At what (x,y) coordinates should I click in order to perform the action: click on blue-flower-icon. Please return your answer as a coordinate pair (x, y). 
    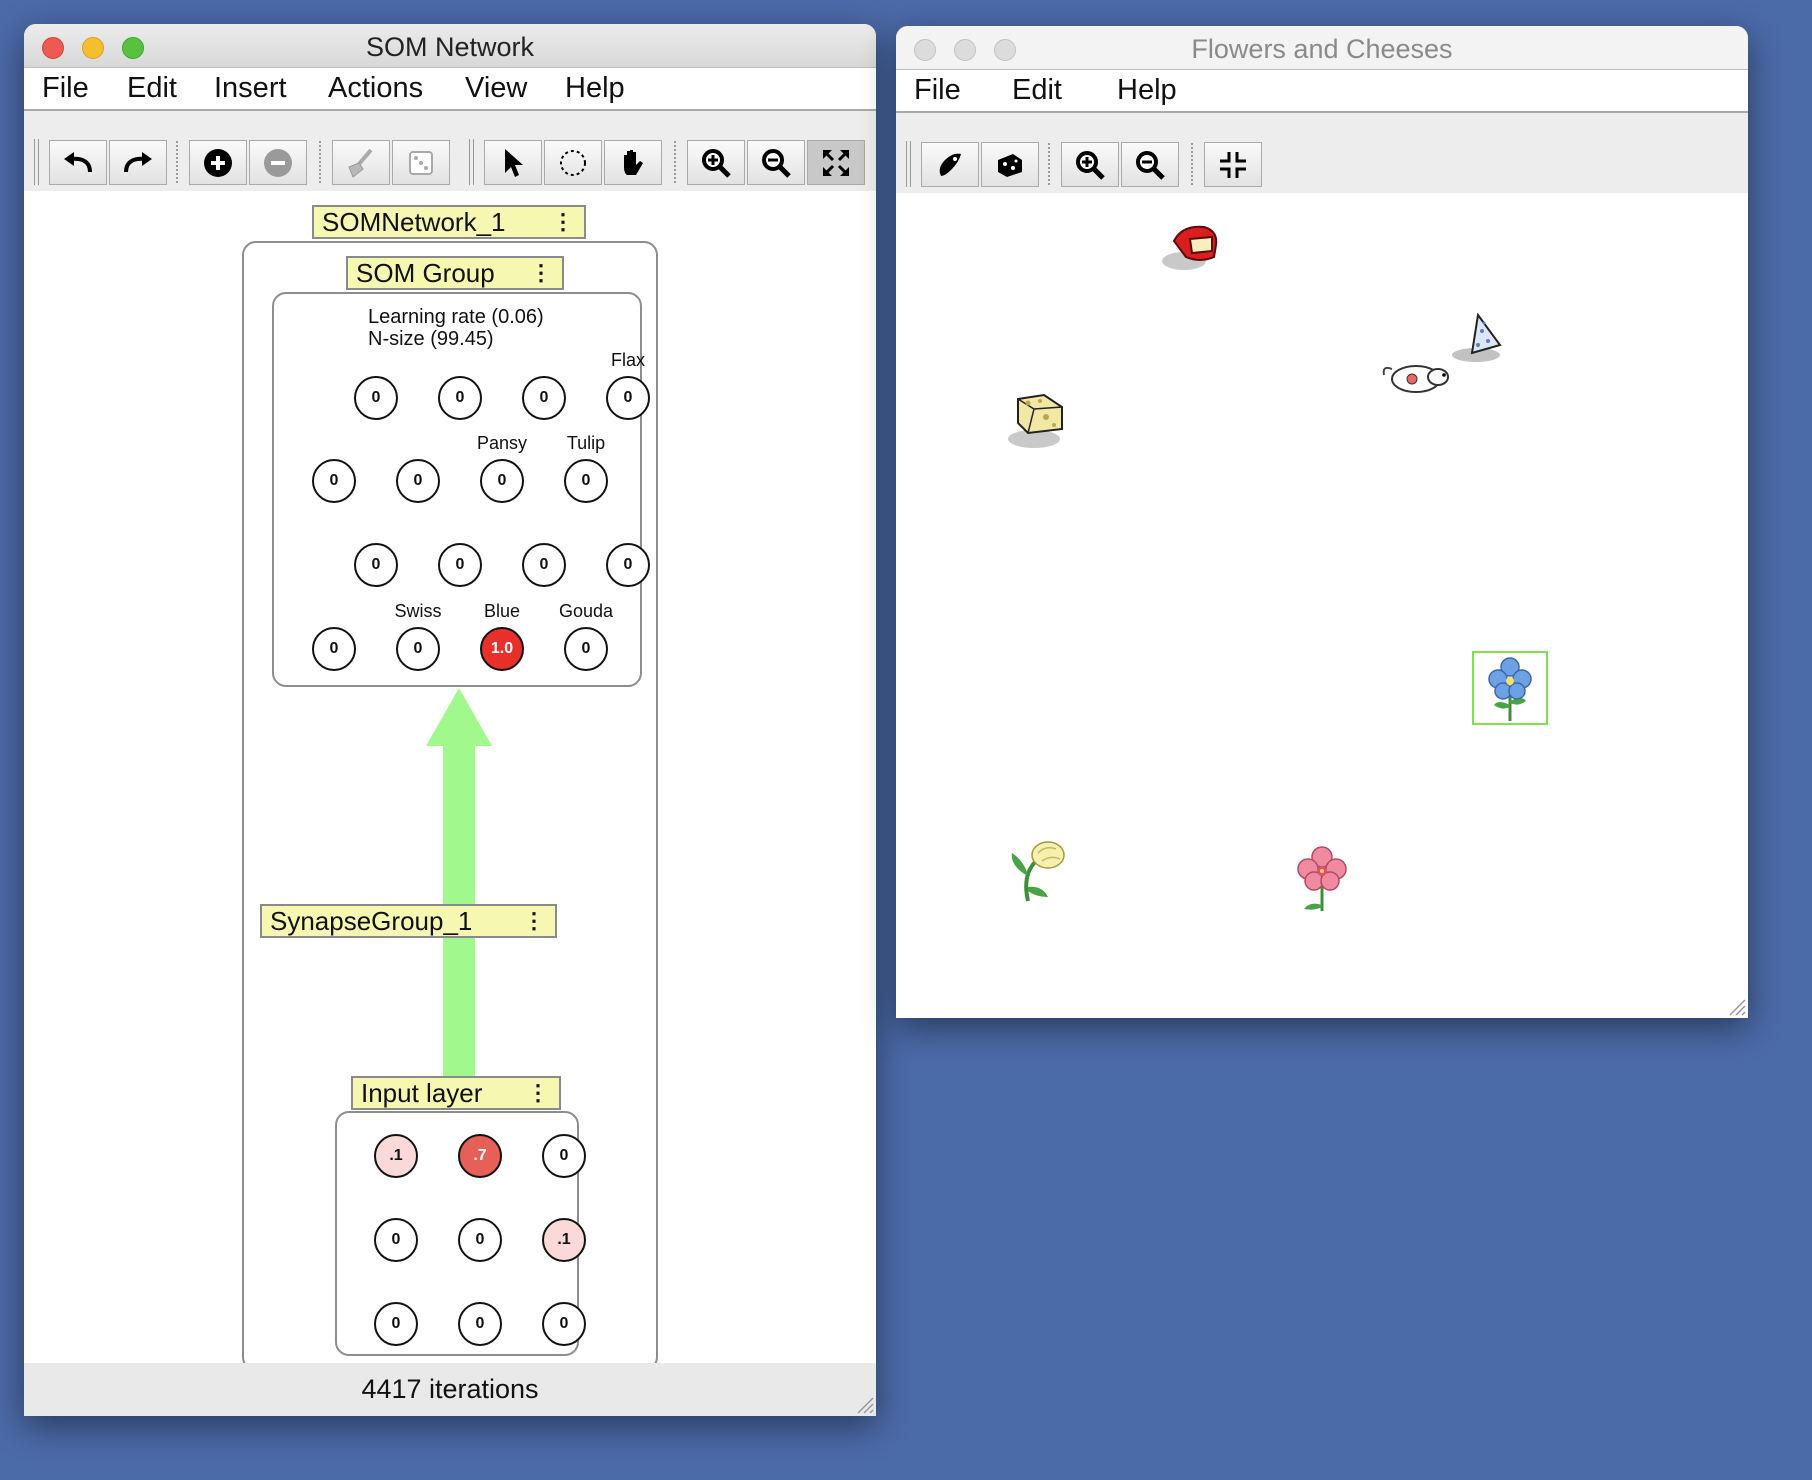
    Looking at the image, I should click on (1510, 689).